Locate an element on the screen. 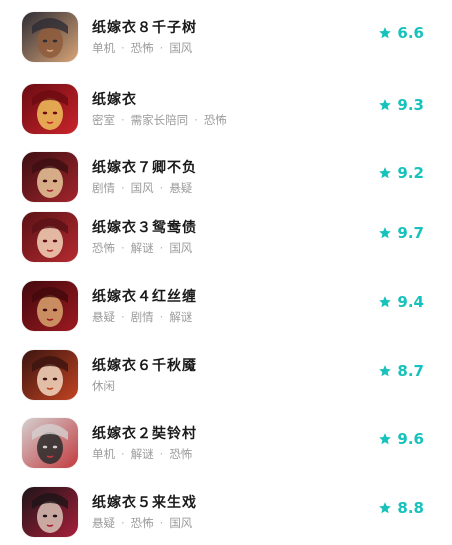 The height and width of the screenshot is (545, 452). rating-badge: 9.7 is located at coordinates (401, 233).